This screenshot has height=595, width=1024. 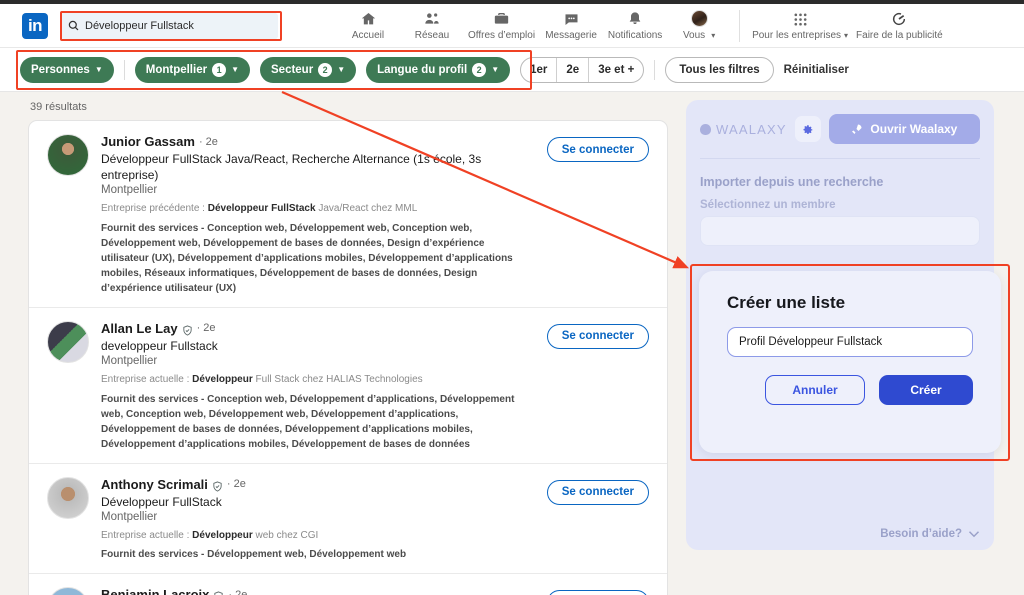 What do you see at coordinates (573, 69) in the screenshot?
I see `degree-filter-2e: 2e` at bounding box center [573, 69].